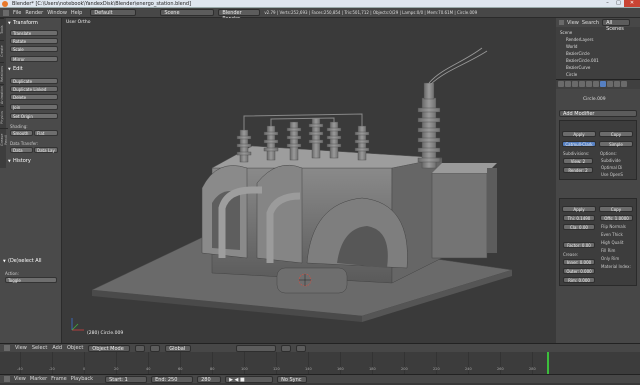 Image resolution: width=640 pixels, height=385 pixels. Describe the element at coordinates (209, 379) in the screenshot. I see `current-frame-field: 280` at that location.